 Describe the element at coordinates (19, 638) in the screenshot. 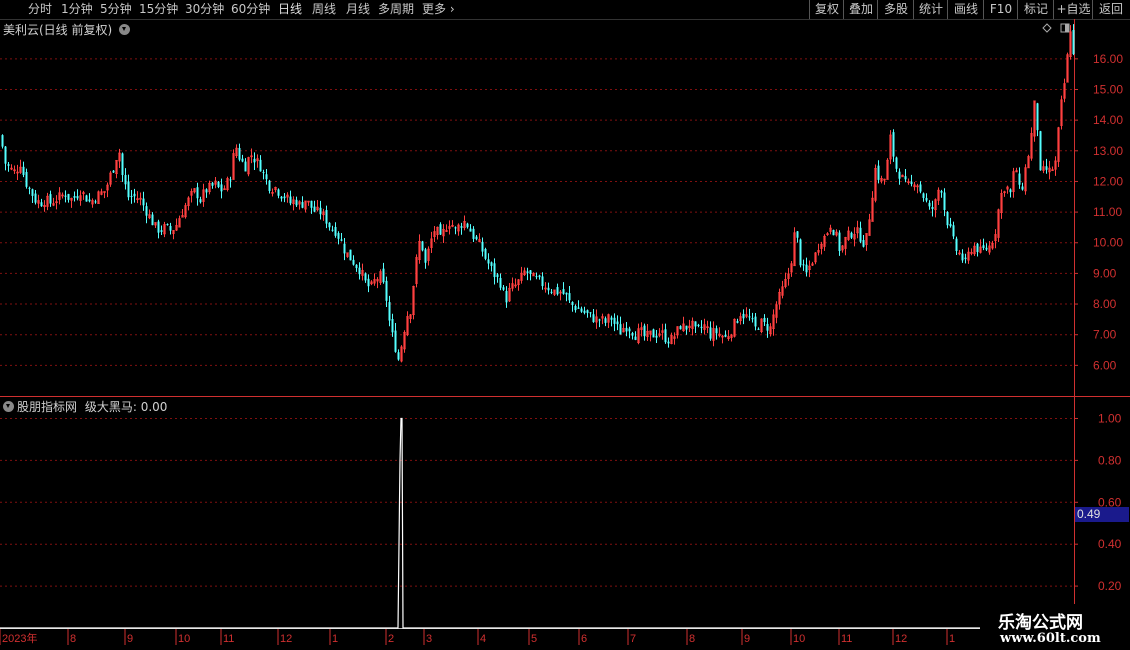

I see `date-tick-label: 2023年` at that location.